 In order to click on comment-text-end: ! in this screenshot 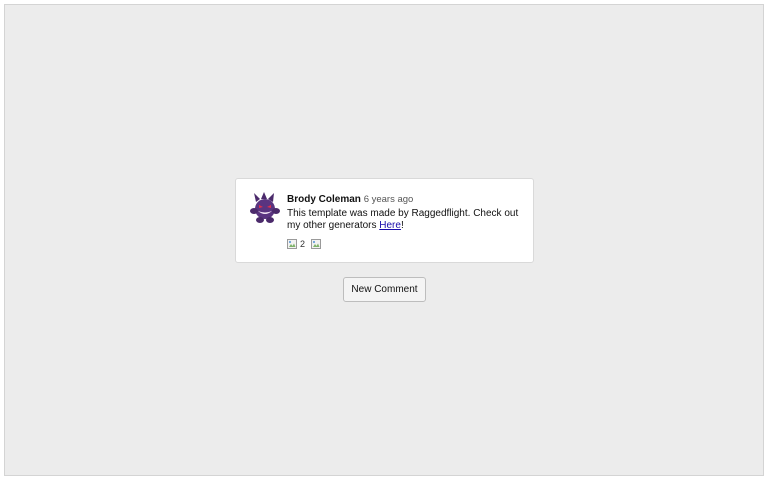, I will do `click(402, 225)`.